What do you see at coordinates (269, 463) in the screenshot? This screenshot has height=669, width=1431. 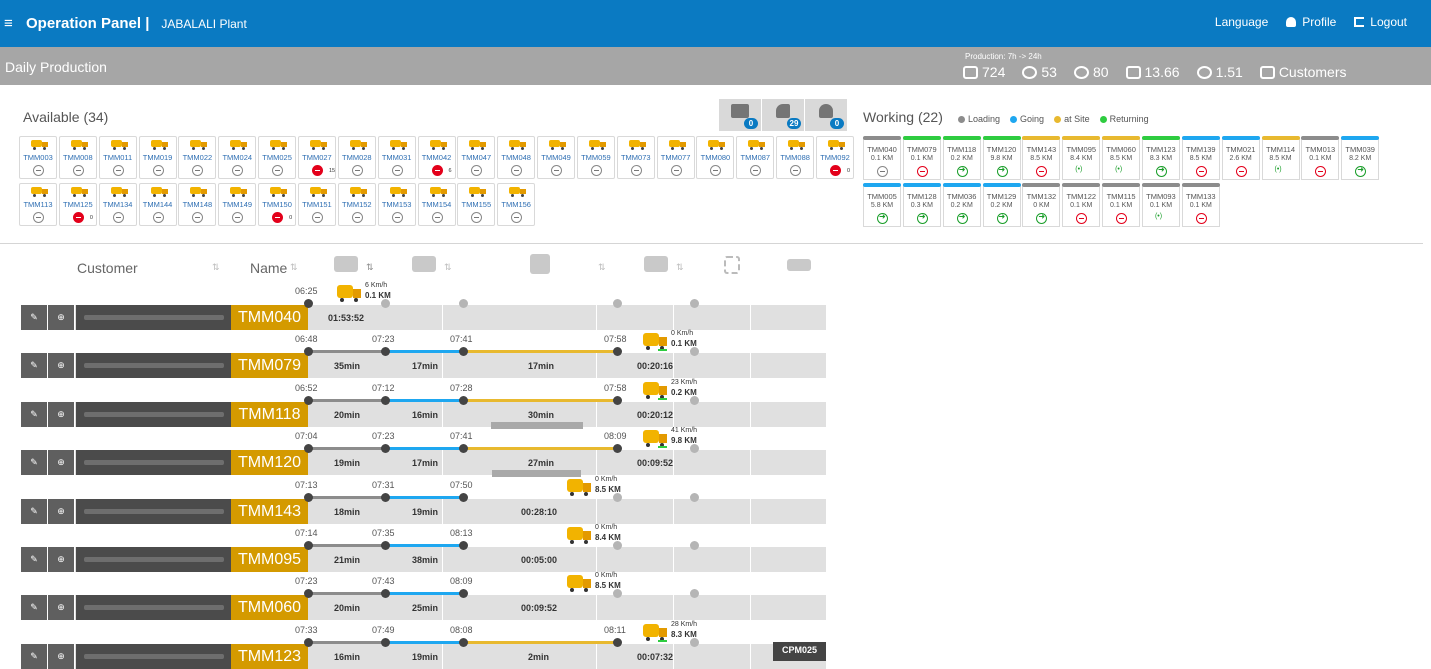 I see `truck-name-cell: TMM120` at bounding box center [269, 463].